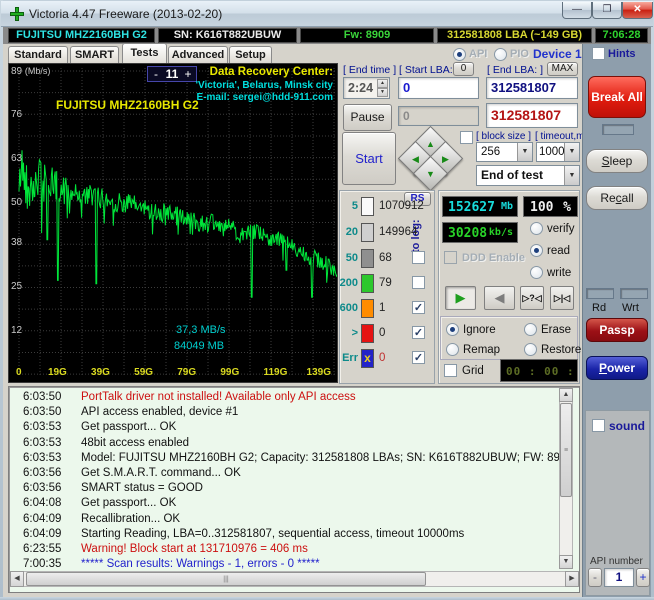 The image size is (654, 600). What do you see at coordinates (504, 152) in the screenshot?
I see `block-size-select: 256 ▼` at bounding box center [504, 152].